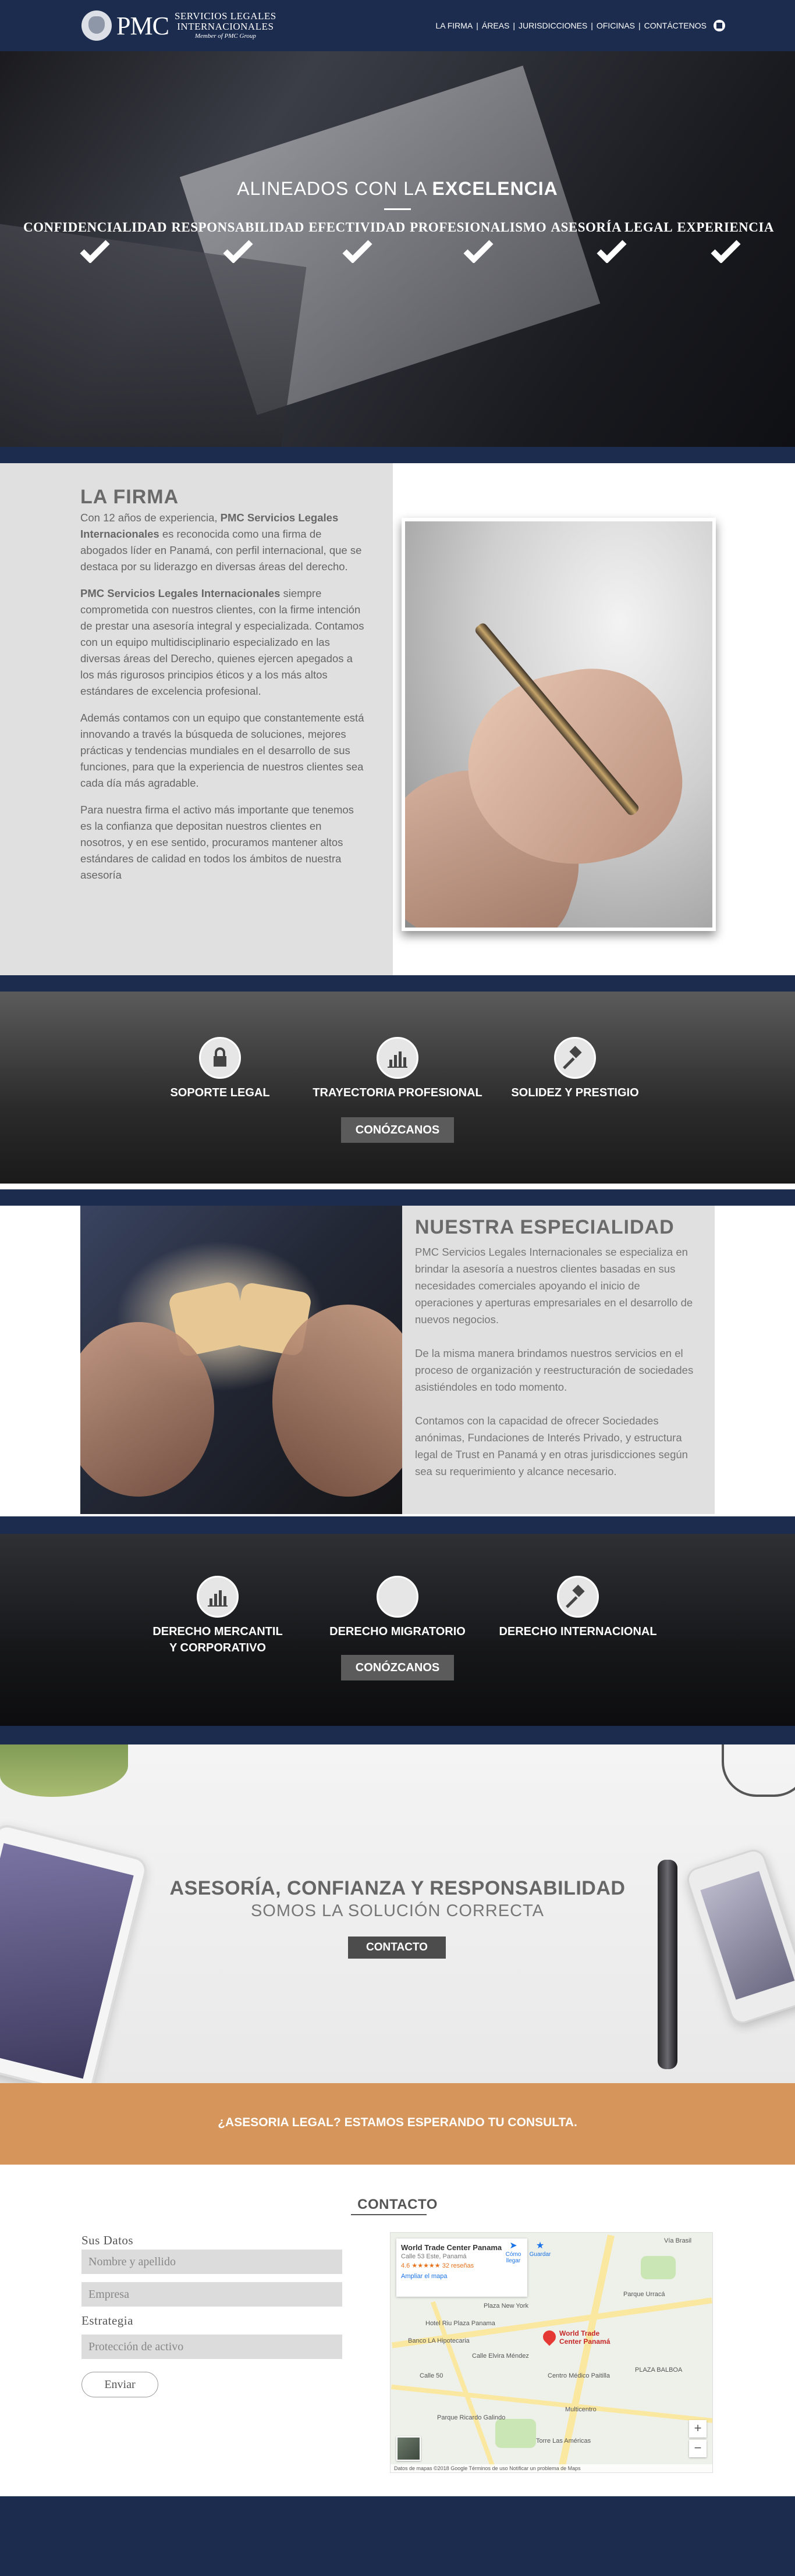 The width and height of the screenshot is (795, 2576). What do you see at coordinates (237, 227) in the screenshot?
I see `value-label: RESPONSABILIDAD` at bounding box center [237, 227].